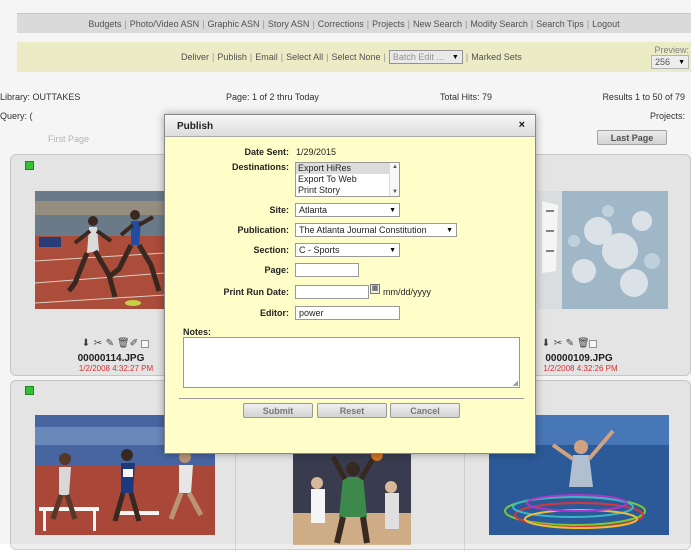 Image resolution: width=691 pixels, height=551 pixels. I want to click on dialog-titlebar: Publish ×, so click(350, 126).